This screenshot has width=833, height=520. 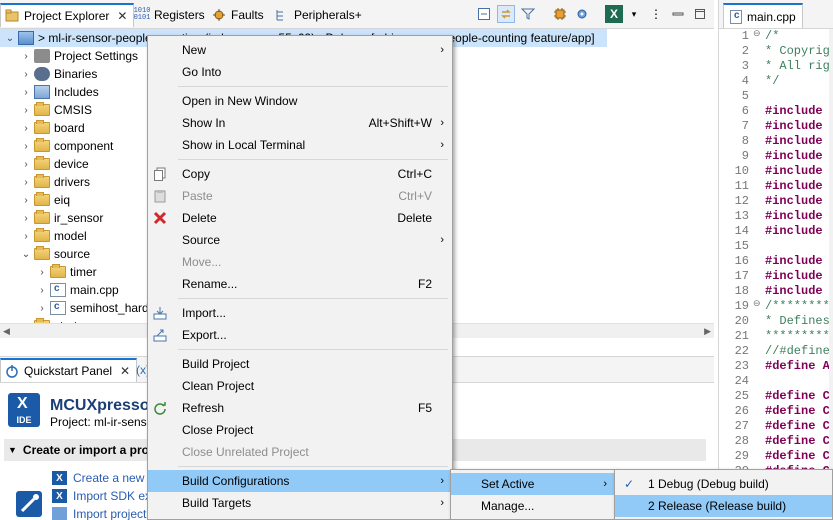 What do you see at coordinates (772, 36) in the screenshot?
I see `code-text: /*` at bounding box center [772, 36].